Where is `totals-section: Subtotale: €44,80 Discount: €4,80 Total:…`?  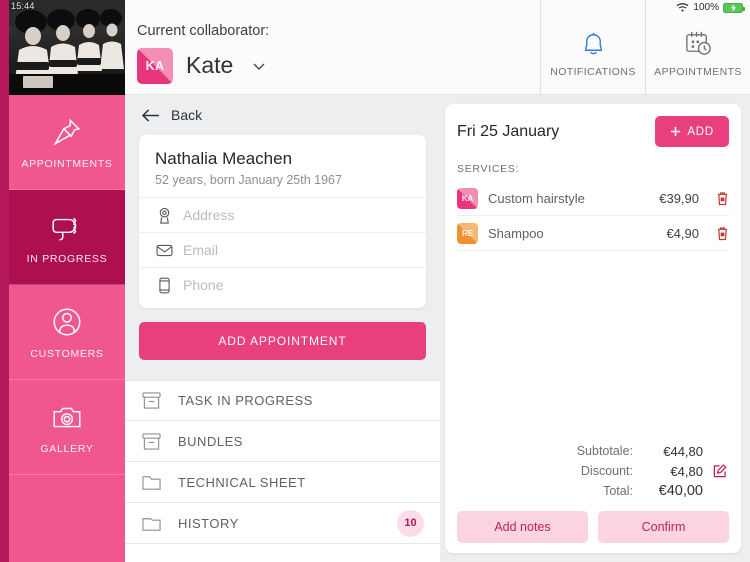
totals-section: Subtotale: €44,80 Discount: €4,80 Total:… is located at coordinates (593, 471).